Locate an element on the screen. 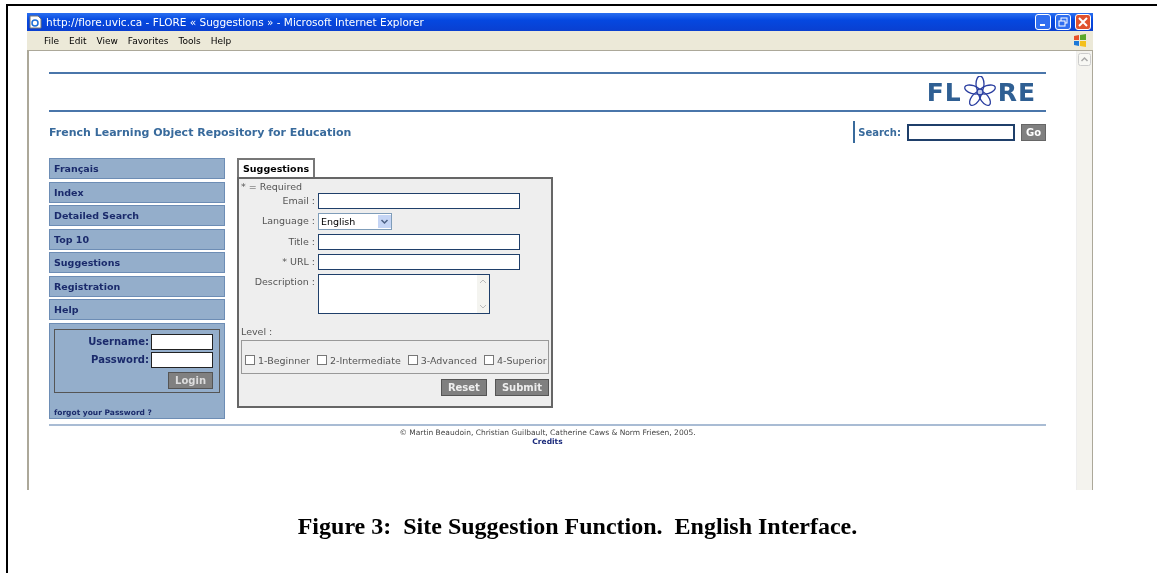  checkbox-label: 2-Intermediate is located at coordinates (365, 360).